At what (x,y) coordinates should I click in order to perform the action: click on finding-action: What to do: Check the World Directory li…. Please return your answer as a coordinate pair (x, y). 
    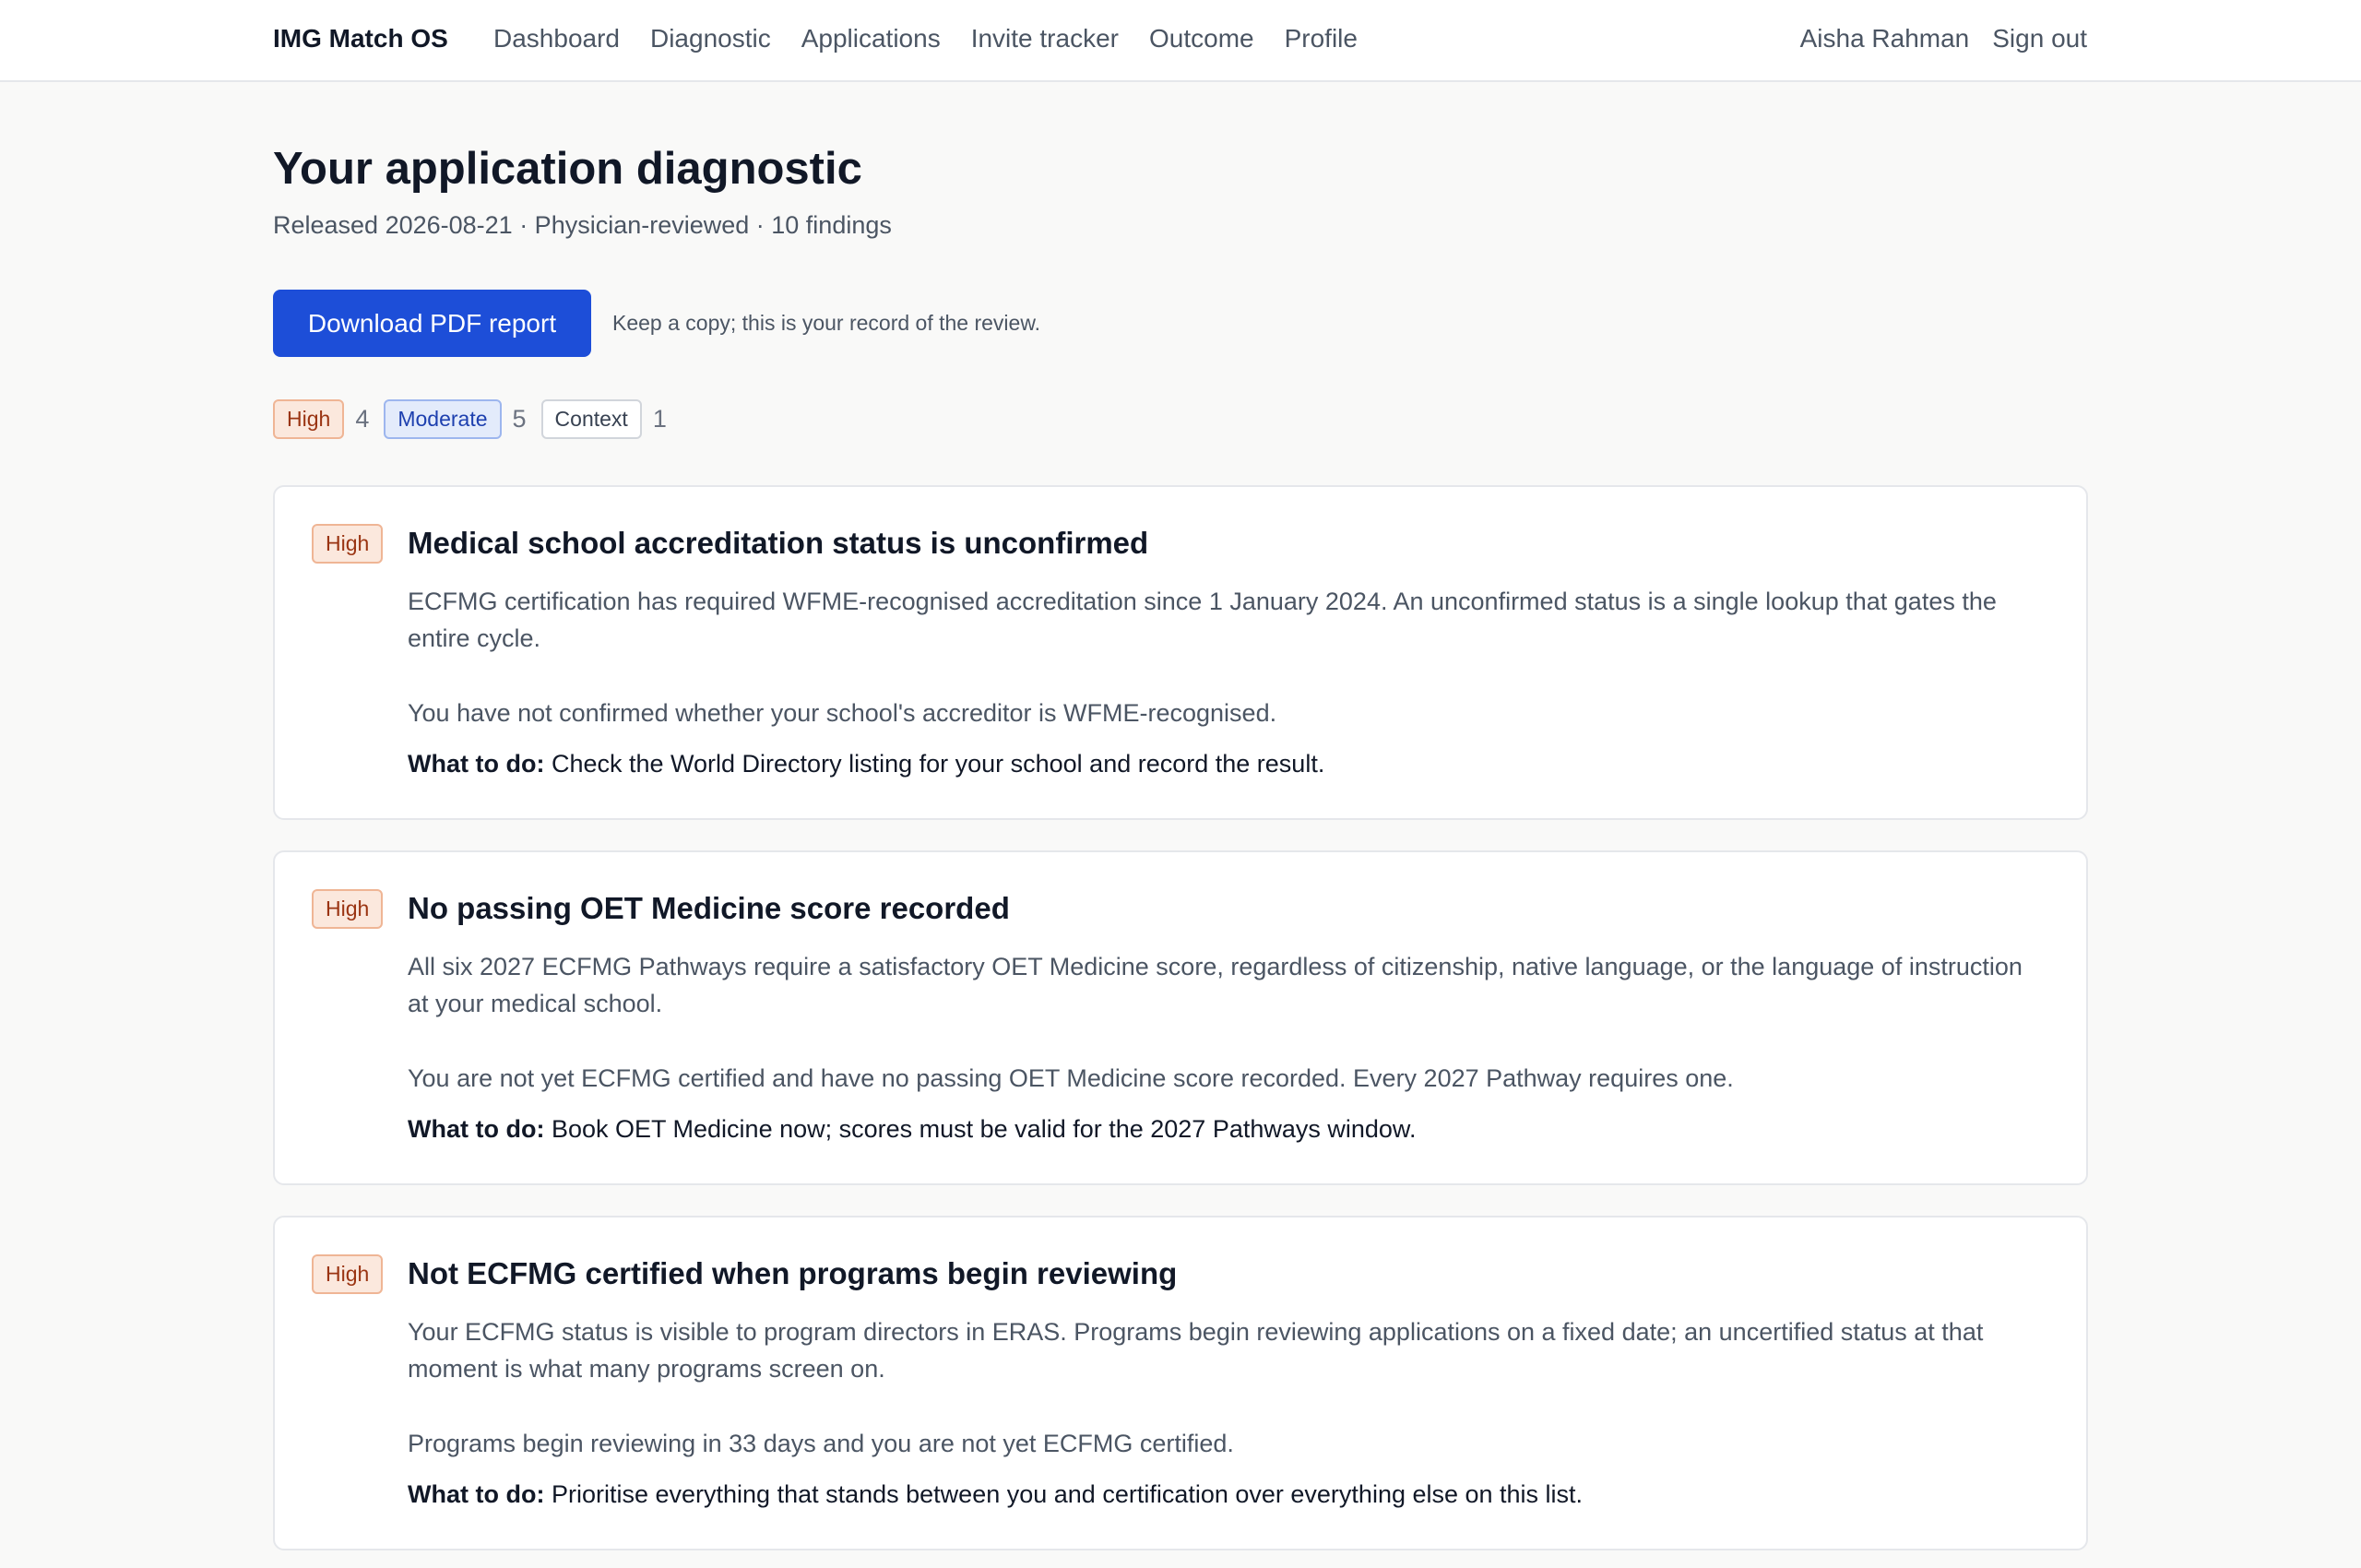
    Looking at the image, I should click on (1228, 763).